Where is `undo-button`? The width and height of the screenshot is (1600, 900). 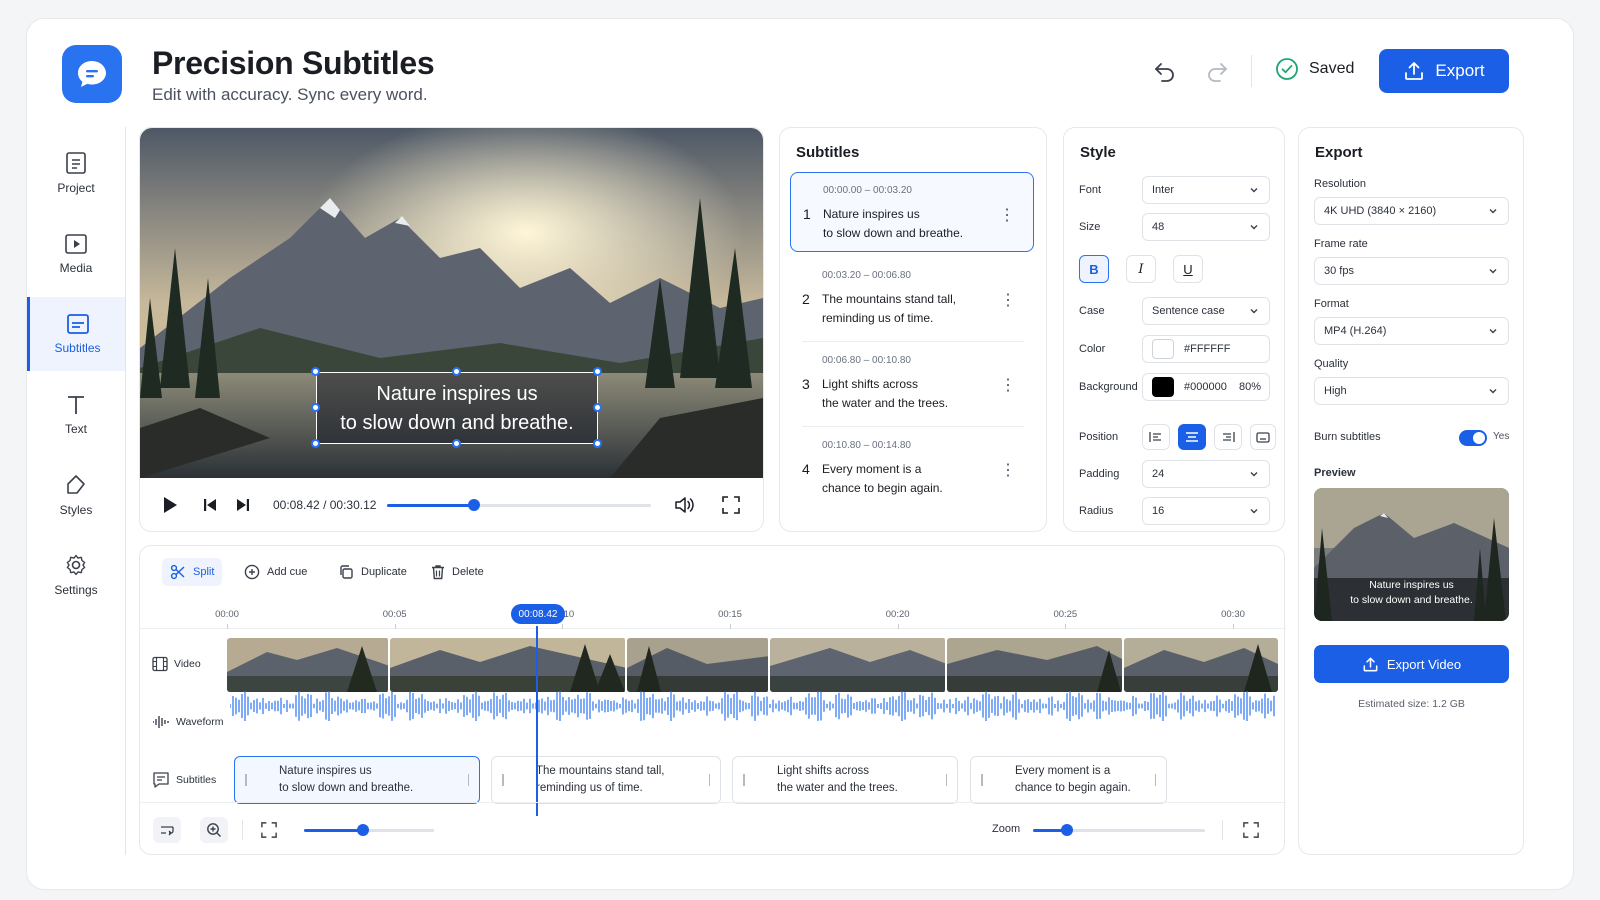 undo-button is located at coordinates (1165, 71).